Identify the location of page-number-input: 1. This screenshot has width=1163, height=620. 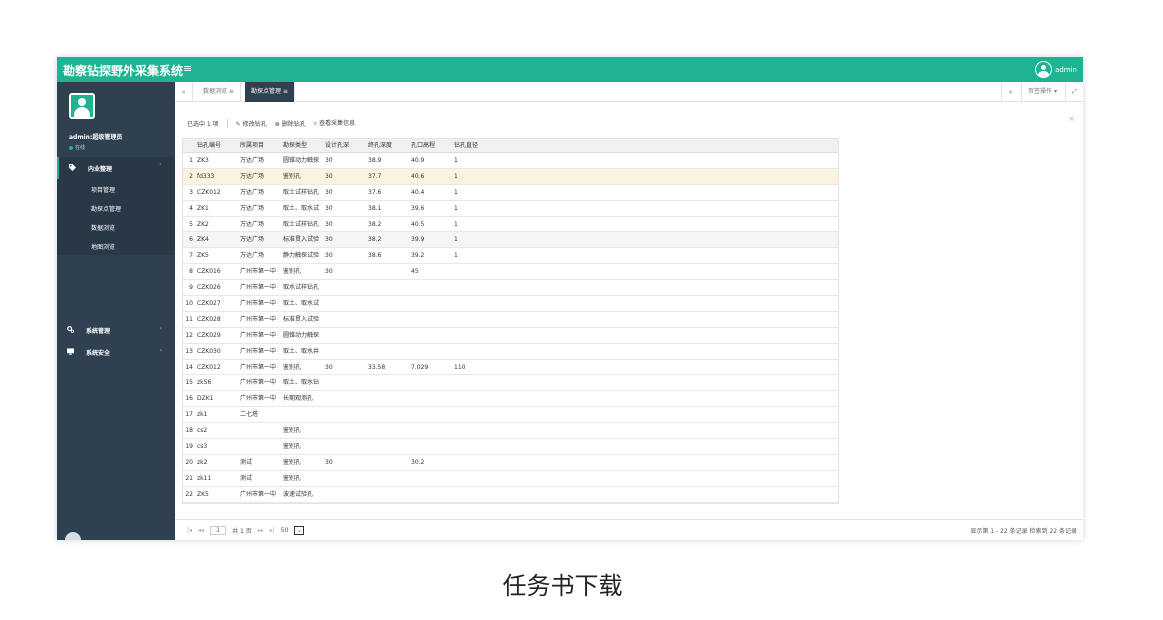
(218, 530).